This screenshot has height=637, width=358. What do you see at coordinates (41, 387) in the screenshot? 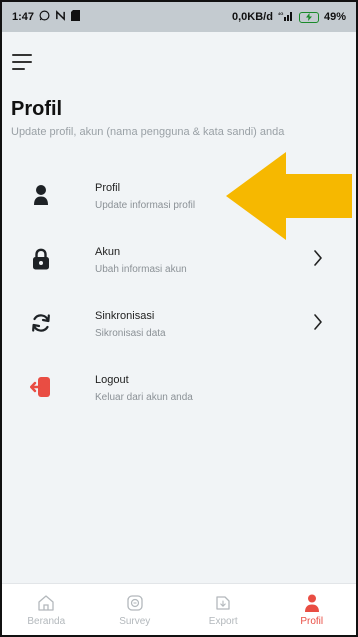
I see `logout-icon` at bounding box center [41, 387].